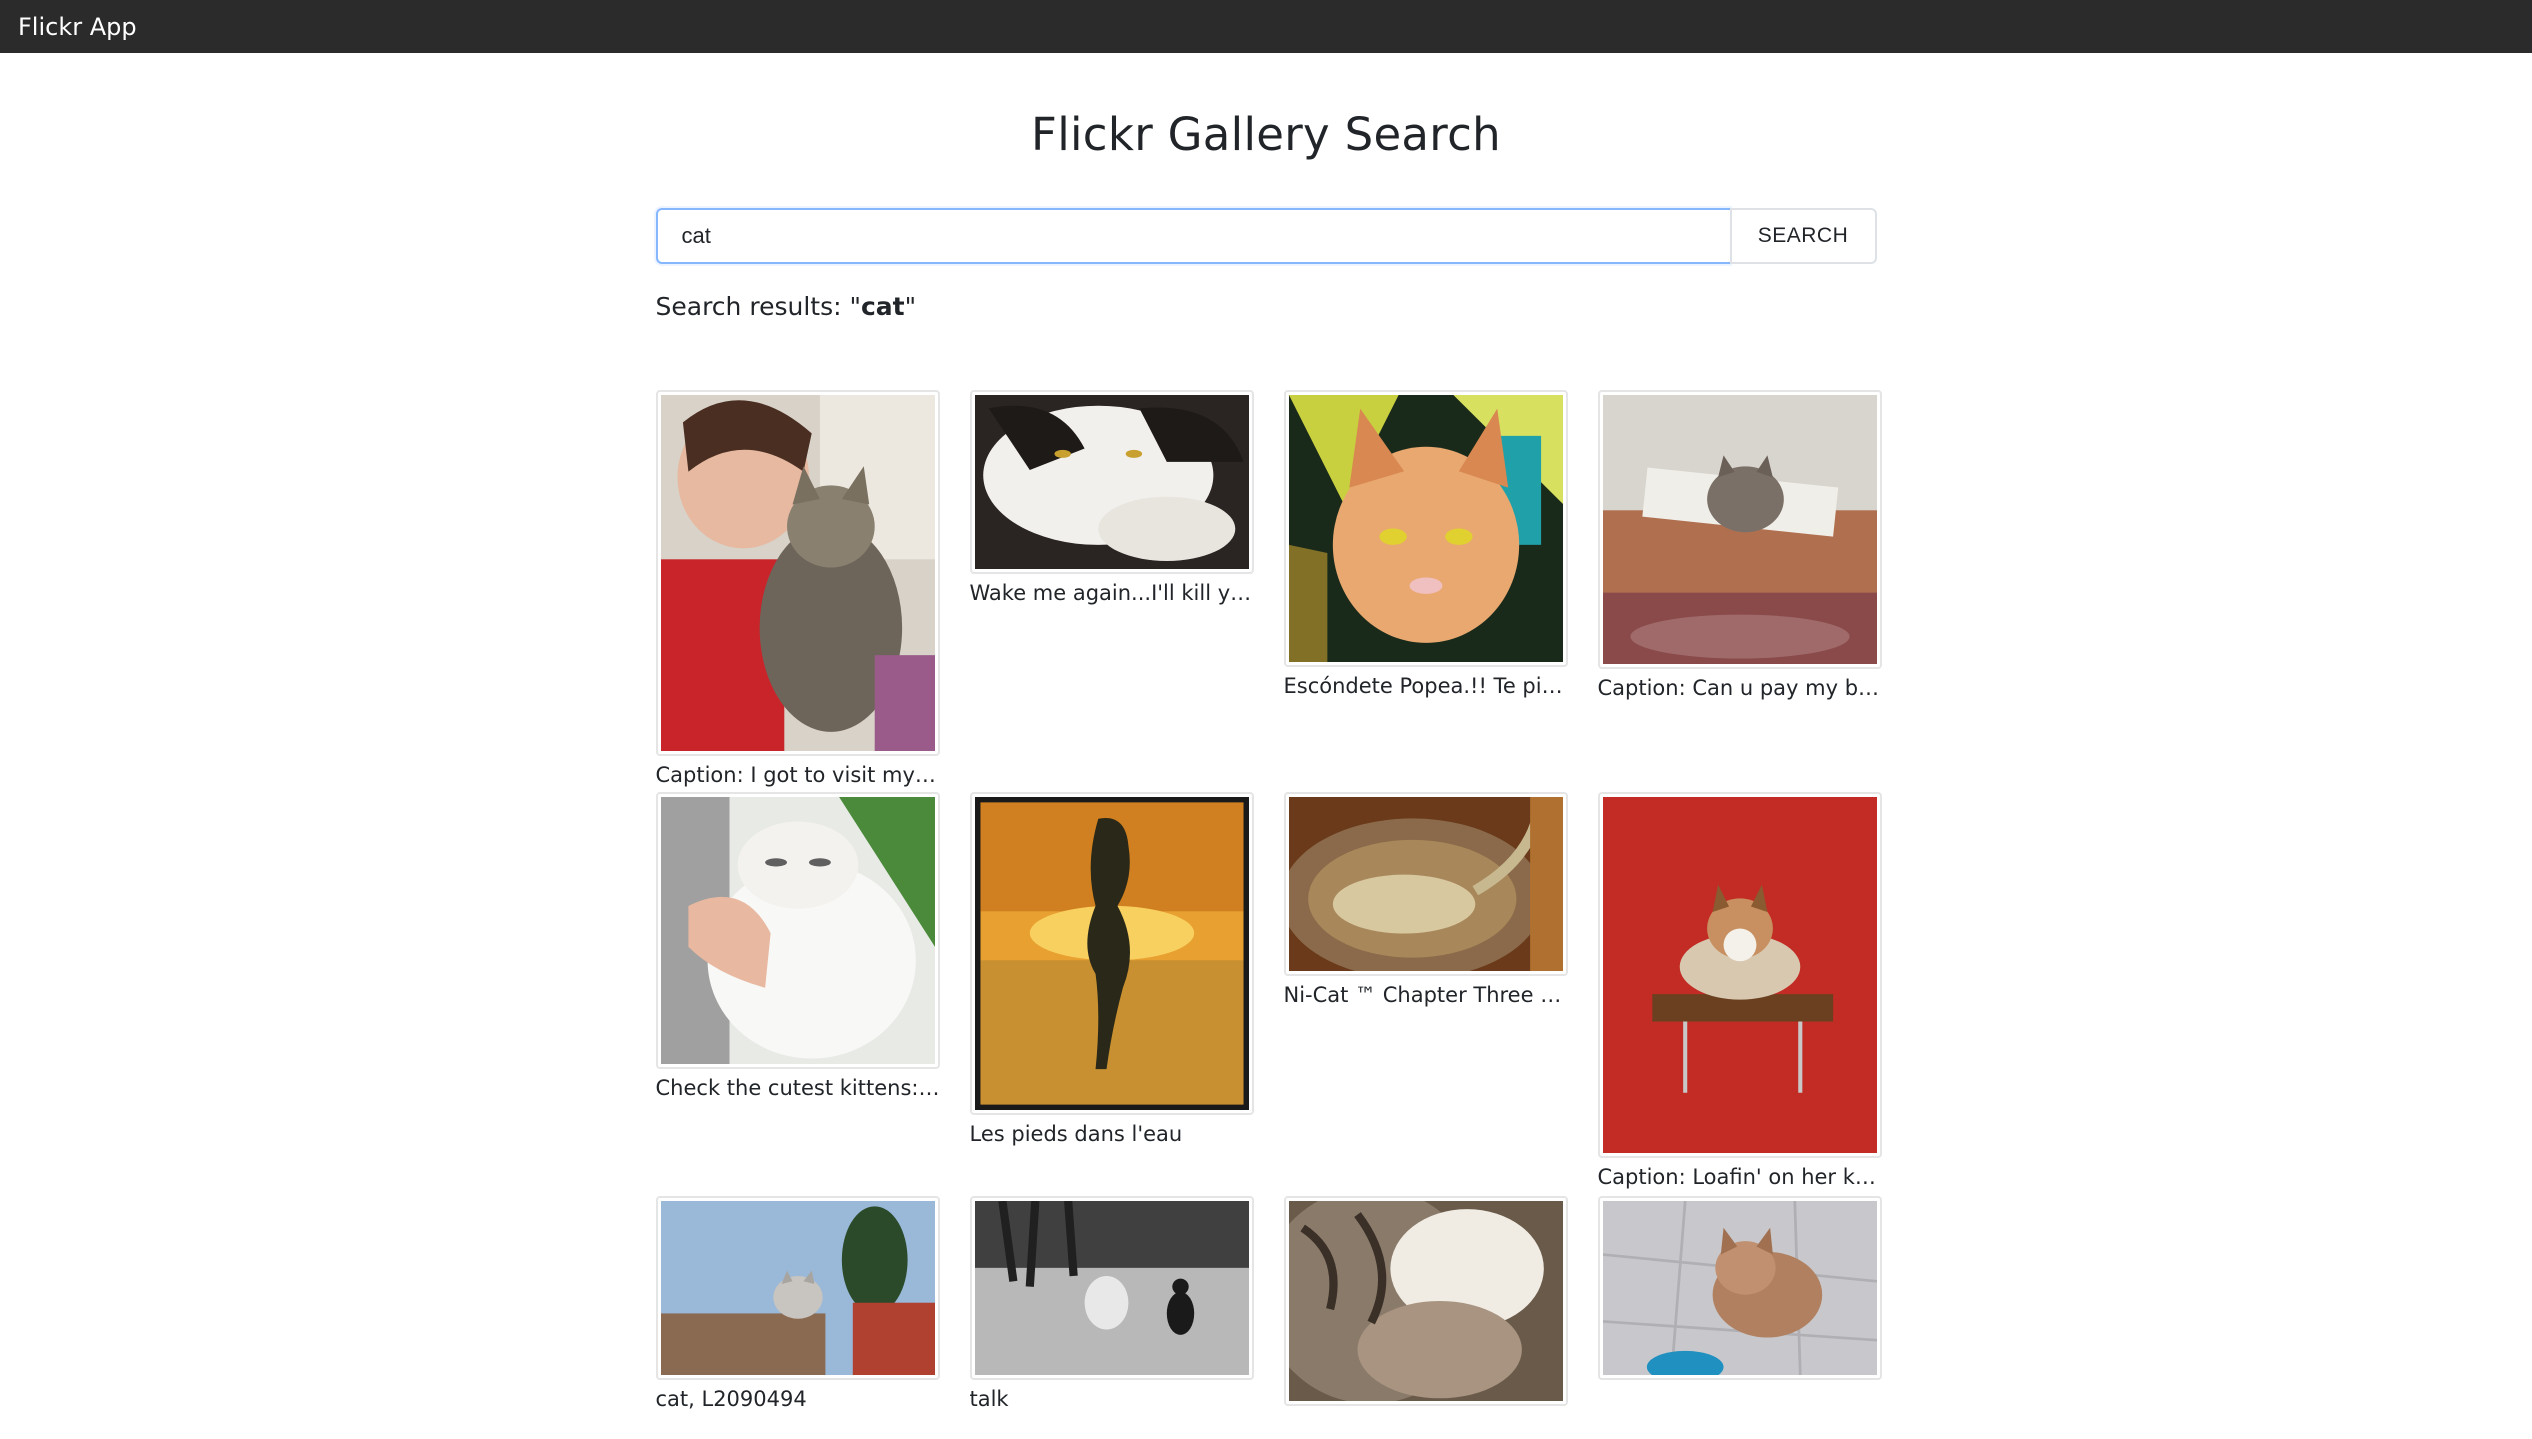  I want to click on search-input, so click(1192, 236).